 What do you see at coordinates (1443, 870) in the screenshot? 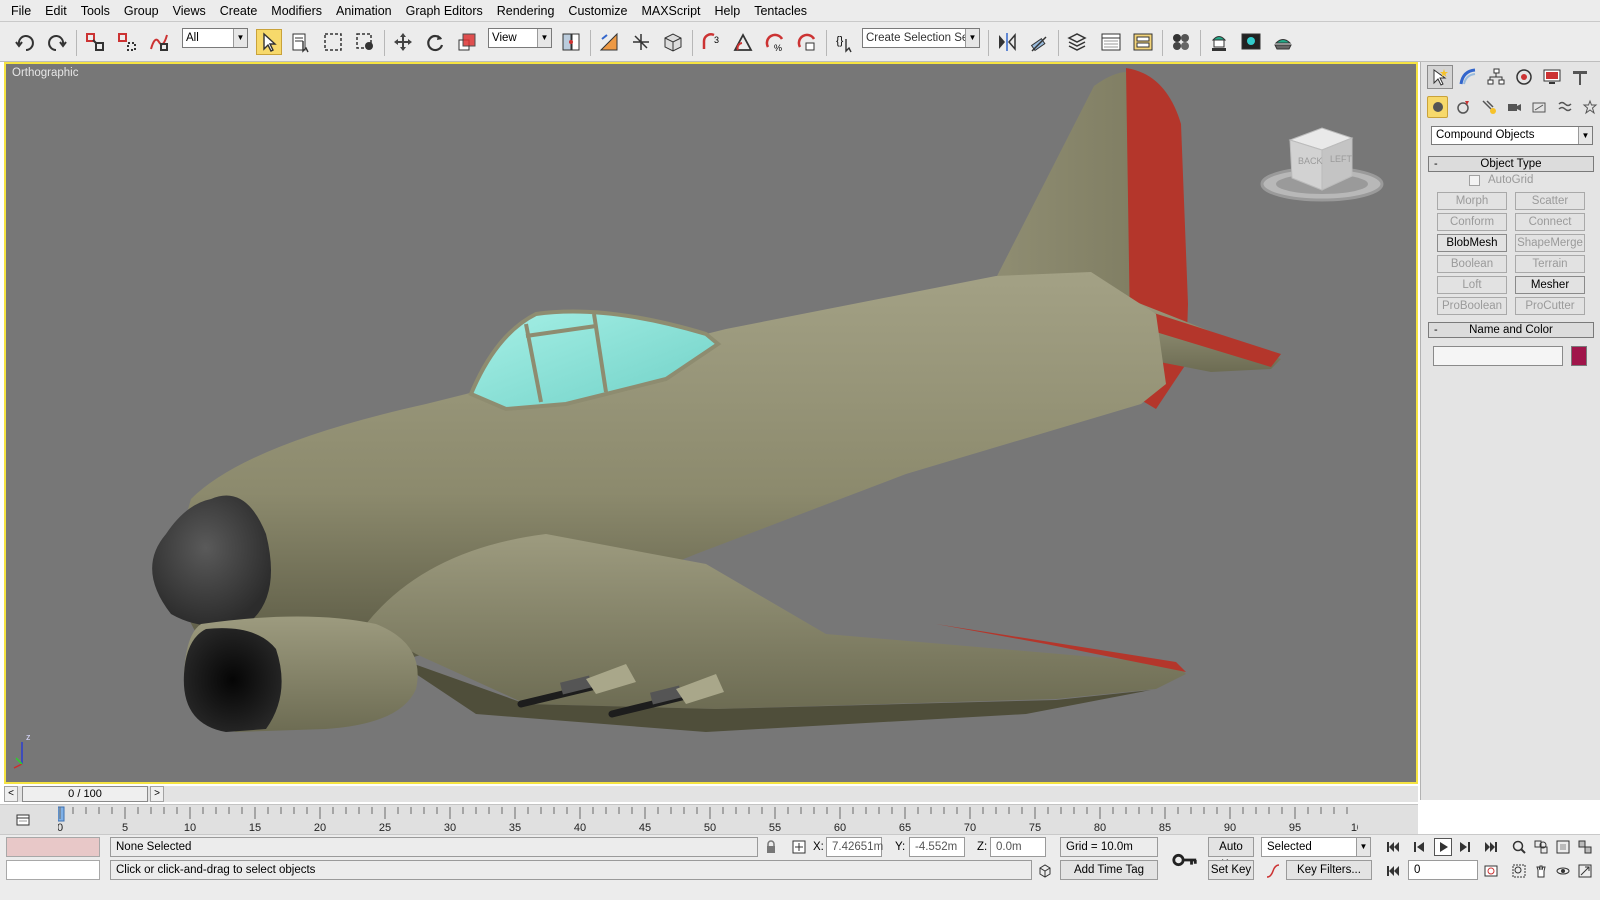
I see `current-frame-field: 0` at bounding box center [1443, 870].